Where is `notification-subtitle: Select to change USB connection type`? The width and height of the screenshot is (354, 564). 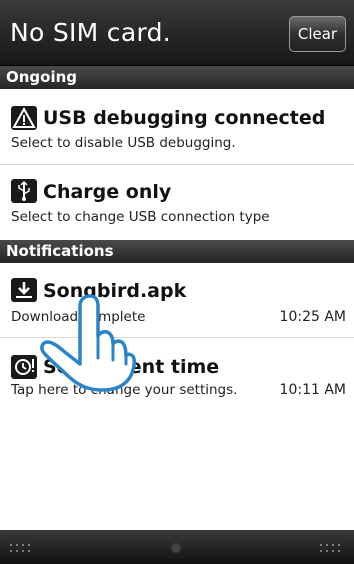 notification-subtitle: Select to change USB connection type is located at coordinates (140, 217).